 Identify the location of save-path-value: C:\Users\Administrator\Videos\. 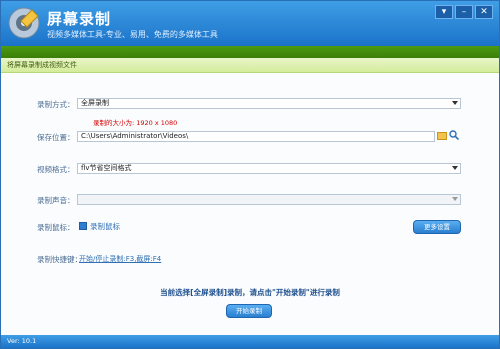
(135, 136).